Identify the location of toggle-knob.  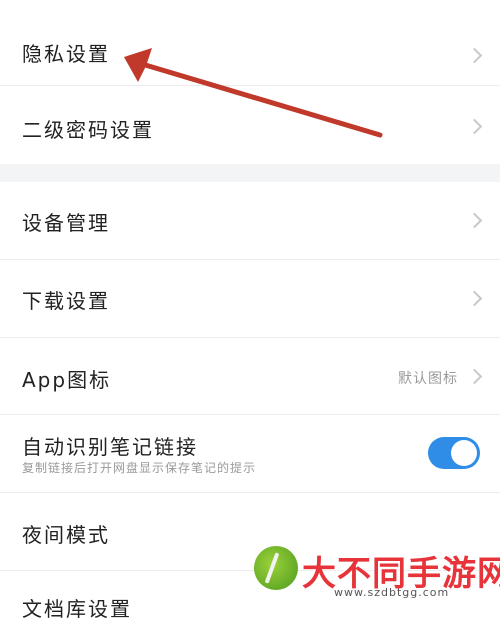
(464, 453).